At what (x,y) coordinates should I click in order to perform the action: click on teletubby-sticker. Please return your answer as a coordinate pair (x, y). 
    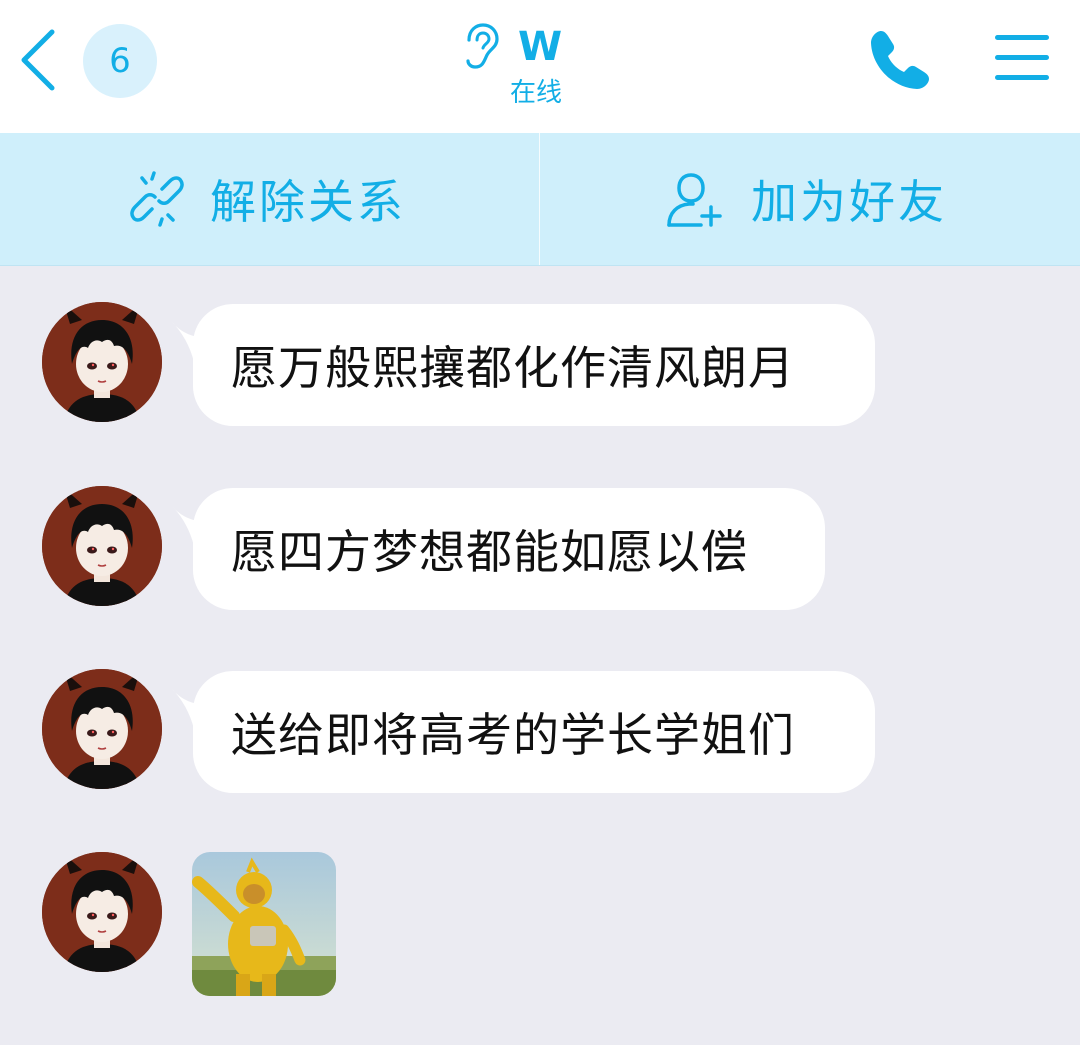
    Looking at the image, I should click on (264, 924).